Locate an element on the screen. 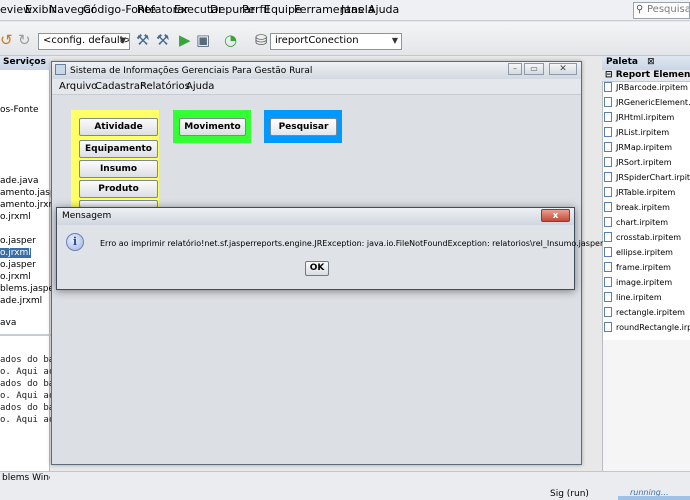  datasource-icon: ⛁ is located at coordinates (261, 40).